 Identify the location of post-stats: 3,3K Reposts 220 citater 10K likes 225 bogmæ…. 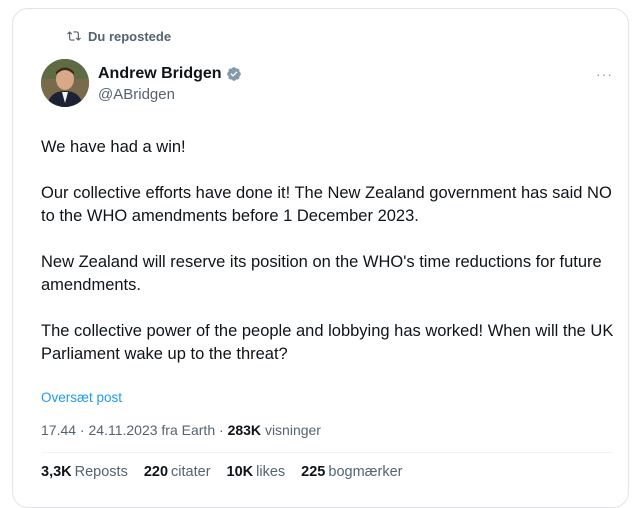
(222, 472).